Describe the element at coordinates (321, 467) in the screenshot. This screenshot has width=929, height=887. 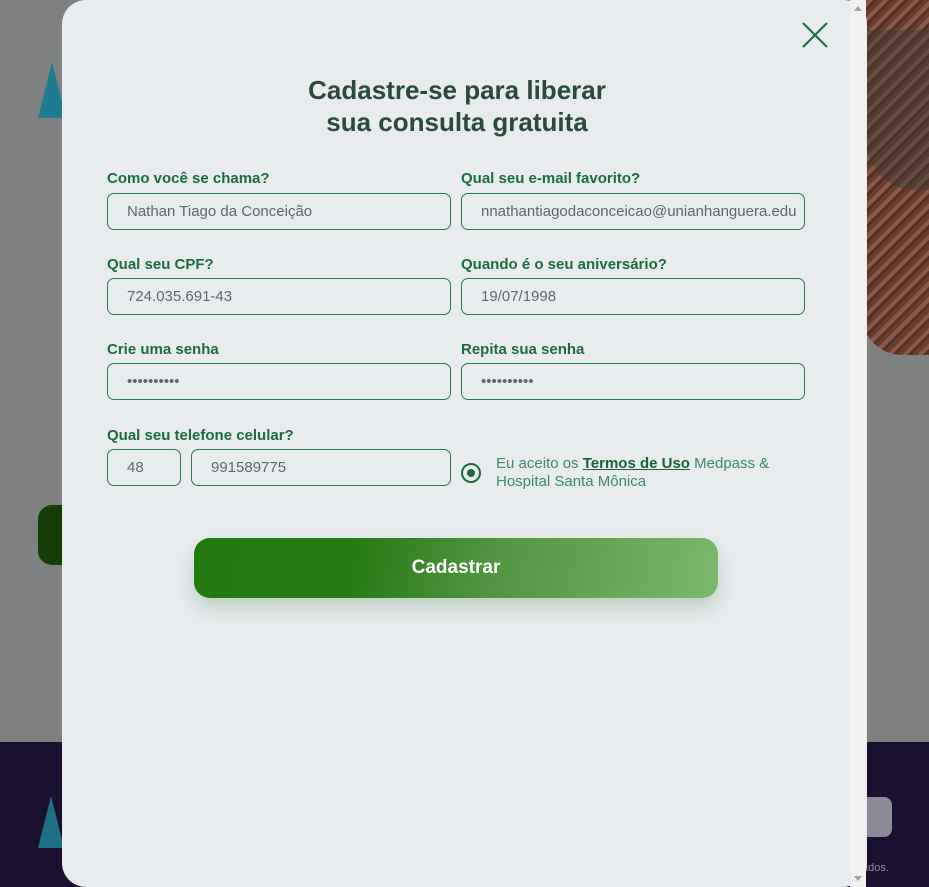
I see `phone-number-input: 991589775` at that location.